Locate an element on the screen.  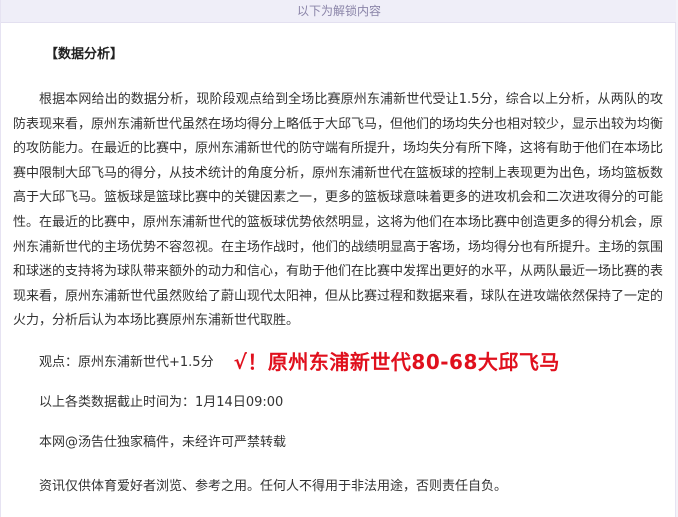
data-cutoff-text: 以上各类数据截止时间为：1月14日09:00 is located at coordinates (161, 402).